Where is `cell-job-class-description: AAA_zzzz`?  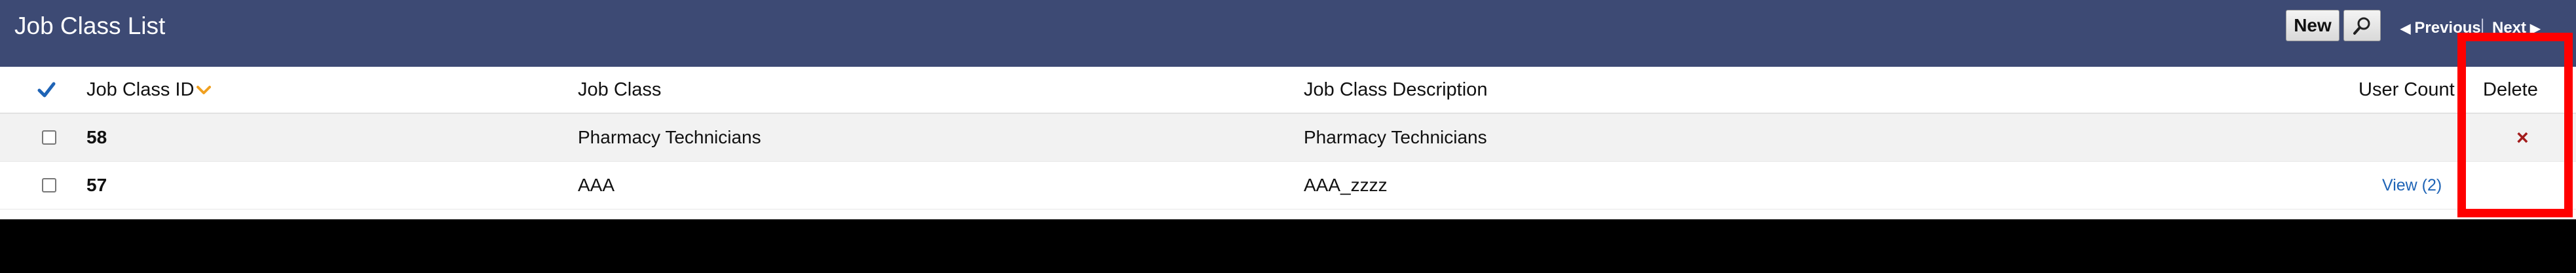
cell-job-class-description: AAA_zzzz is located at coordinates (1346, 185).